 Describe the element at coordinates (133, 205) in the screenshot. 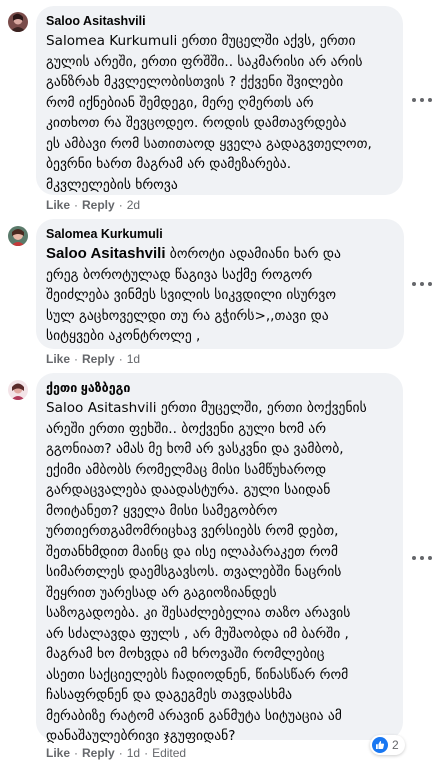

I see `comment-timestamp: 2d` at that location.